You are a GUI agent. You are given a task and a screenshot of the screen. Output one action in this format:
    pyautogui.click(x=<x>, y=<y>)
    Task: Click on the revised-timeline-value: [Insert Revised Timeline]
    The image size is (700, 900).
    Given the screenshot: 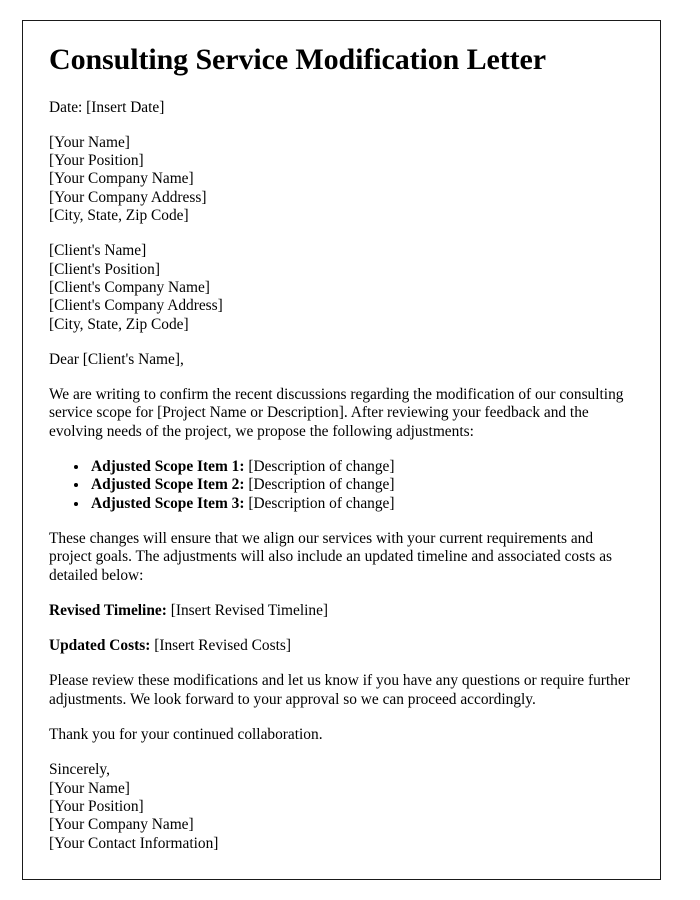 What is the action you would take?
    pyautogui.click(x=249, y=610)
    